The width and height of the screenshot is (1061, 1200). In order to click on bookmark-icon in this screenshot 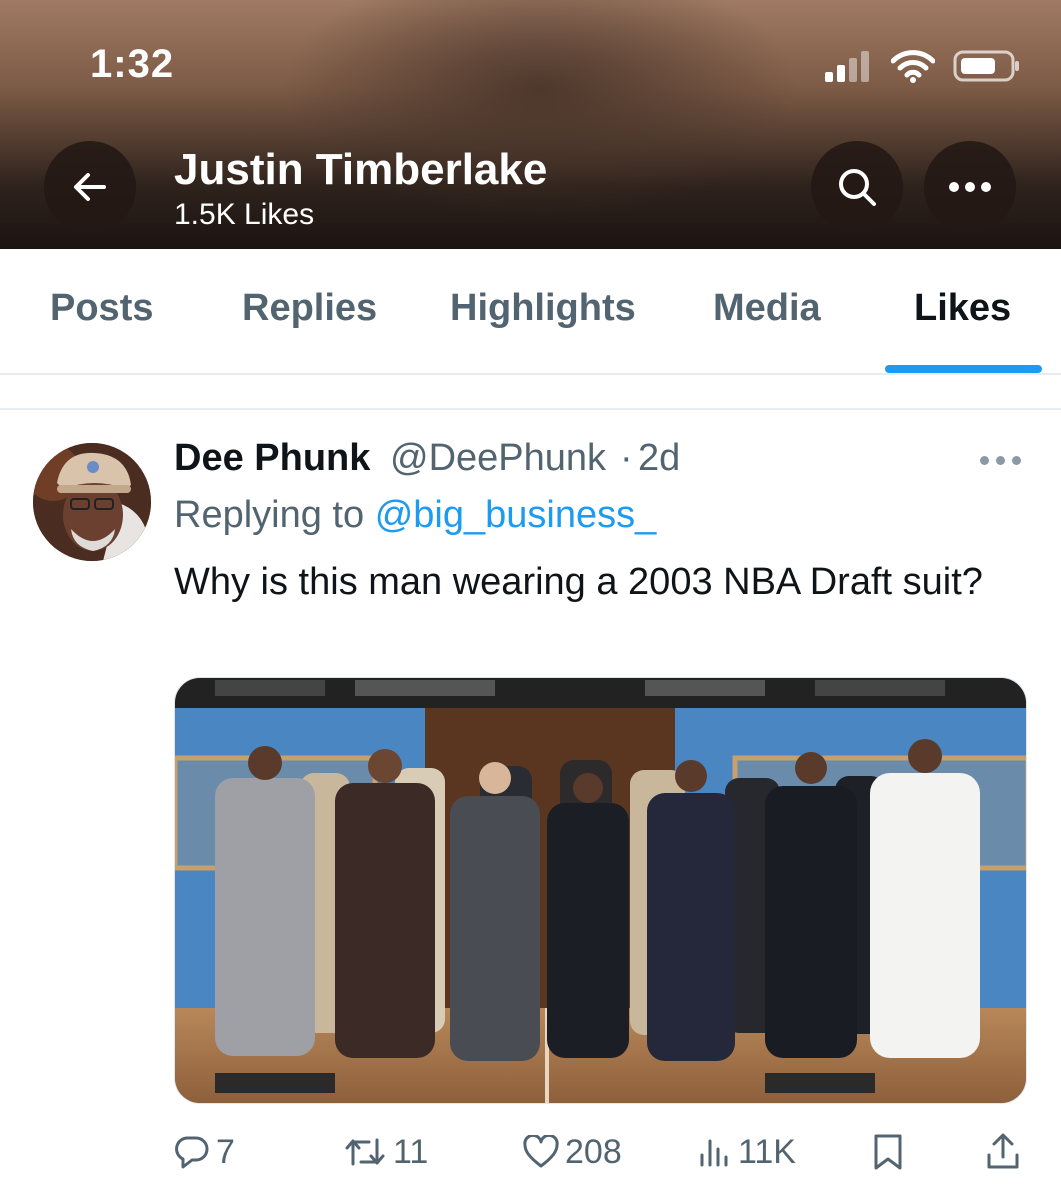, I will do `click(888, 1152)`.